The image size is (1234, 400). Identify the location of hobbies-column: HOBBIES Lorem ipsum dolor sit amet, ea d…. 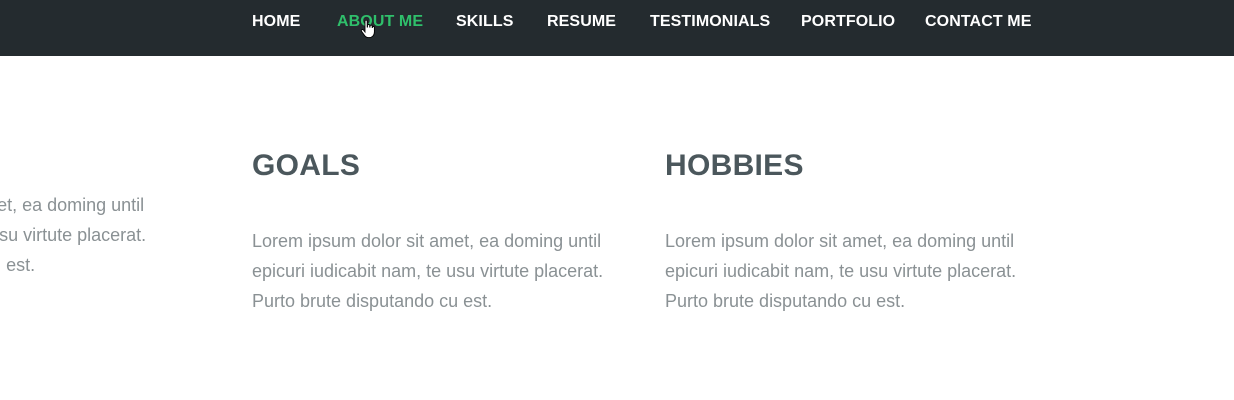
(855, 232).